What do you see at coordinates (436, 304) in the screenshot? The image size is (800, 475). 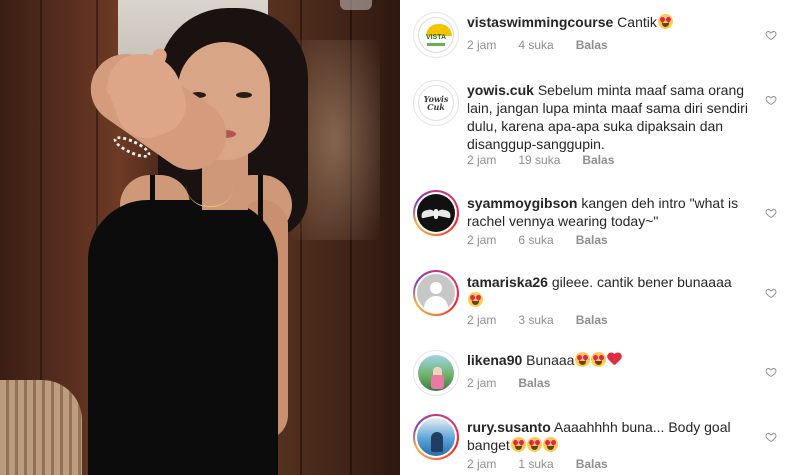 I see `avatar-shoulders` at bounding box center [436, 304].